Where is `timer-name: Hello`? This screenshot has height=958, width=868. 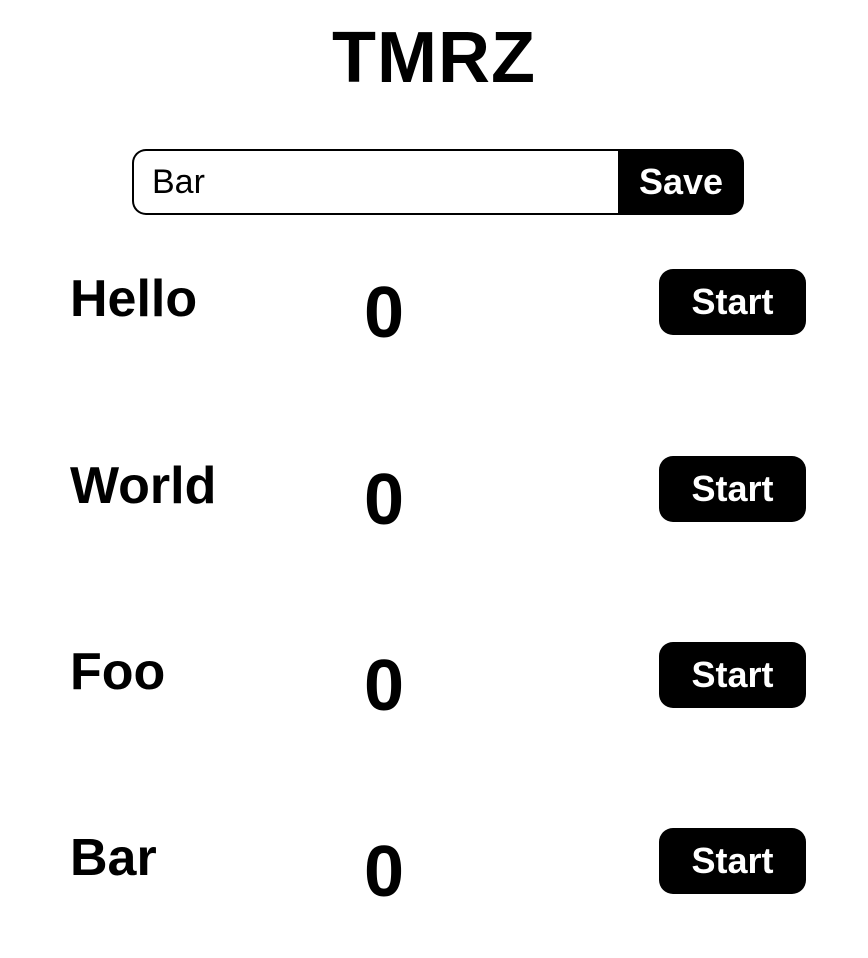 timer-name: Hello is located at coordinates (134, 299).